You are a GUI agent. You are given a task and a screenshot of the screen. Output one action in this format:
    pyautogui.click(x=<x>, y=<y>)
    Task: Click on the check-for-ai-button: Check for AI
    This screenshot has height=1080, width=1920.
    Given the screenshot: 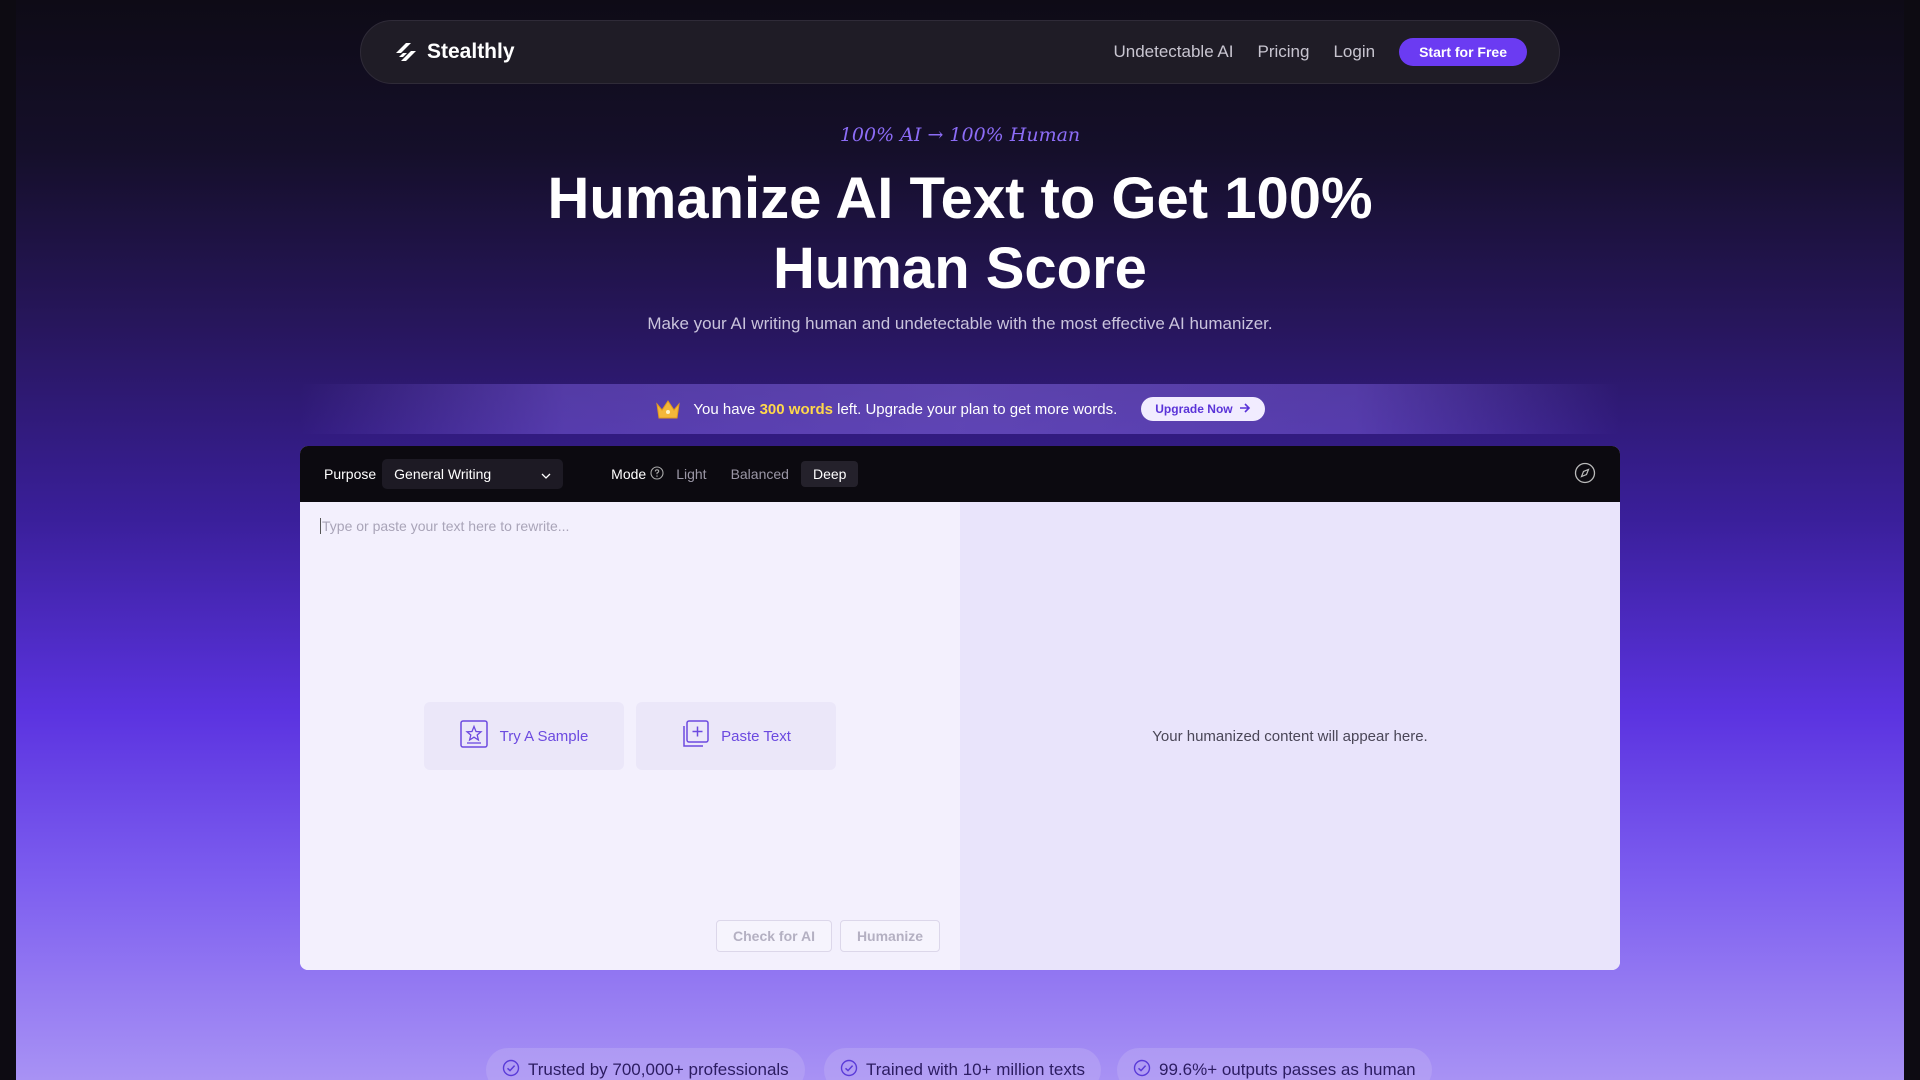 What is the action you would take?
    pyautogui.click(x=774, y=936)
    